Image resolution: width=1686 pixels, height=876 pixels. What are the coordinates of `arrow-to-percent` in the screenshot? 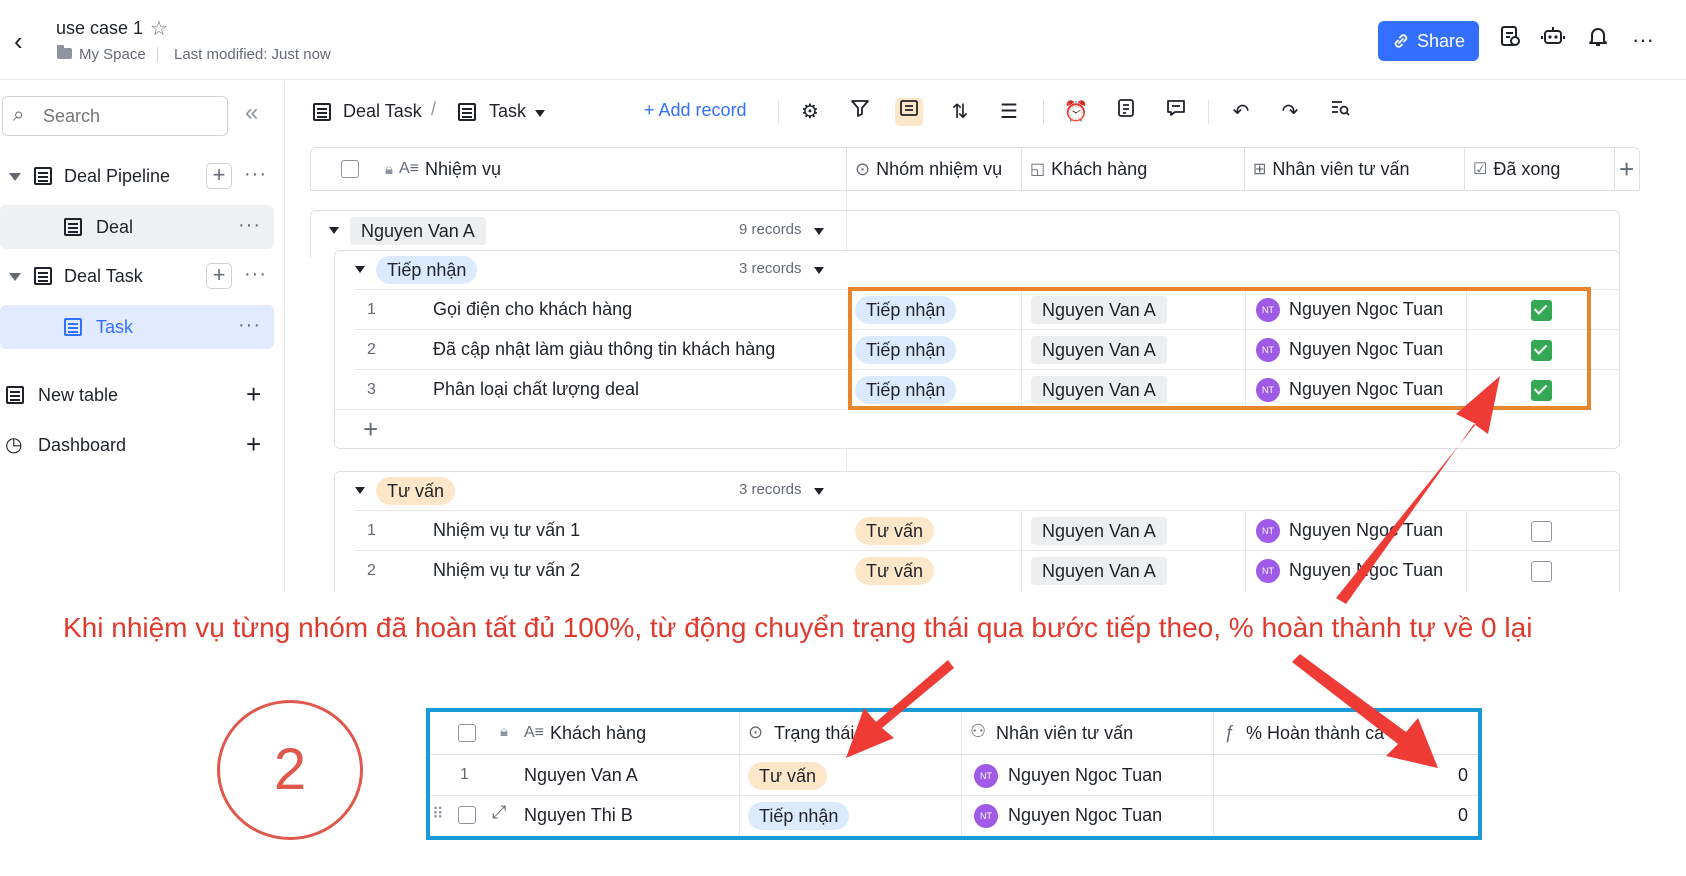 It's located at (1365, 711).